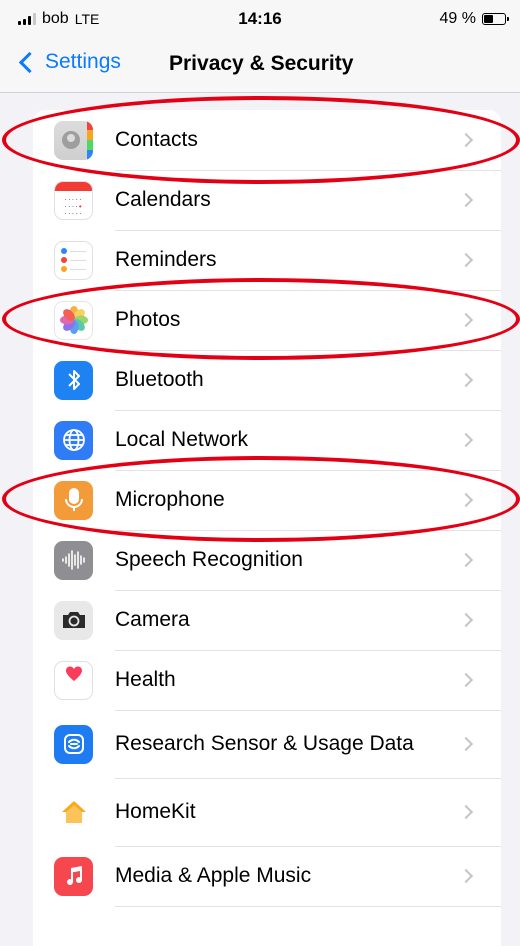 This screenshot has height=946, width=520. What do you see at coordinates (267, 620) in the screenshot?
I see `list-item-camera: Camera` at bounding box center [267, 620].